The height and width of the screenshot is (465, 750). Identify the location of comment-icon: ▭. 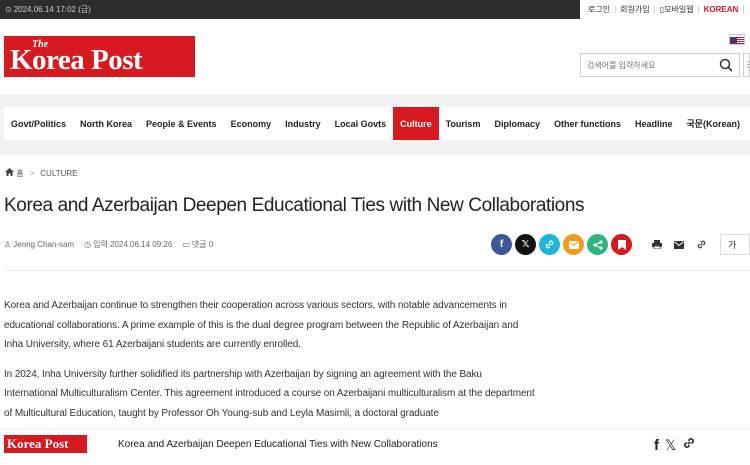
(186, 244).